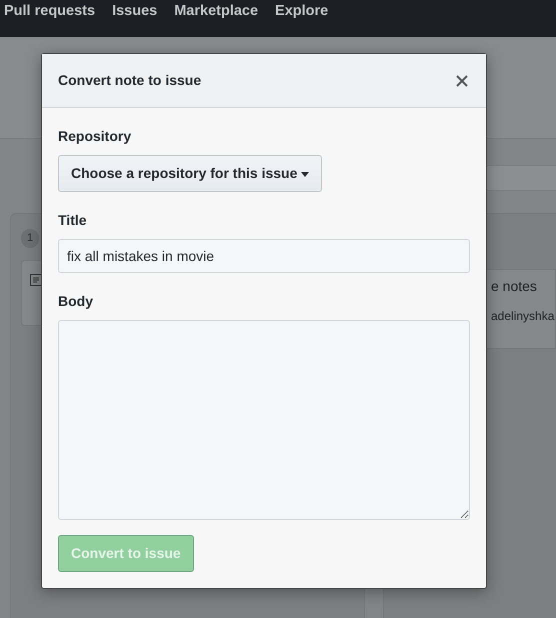 This screenshot has width=556, height=618. Describe the element at coordinates (514, 286) in the screenshot. I see `card-text: e notes` at that location.